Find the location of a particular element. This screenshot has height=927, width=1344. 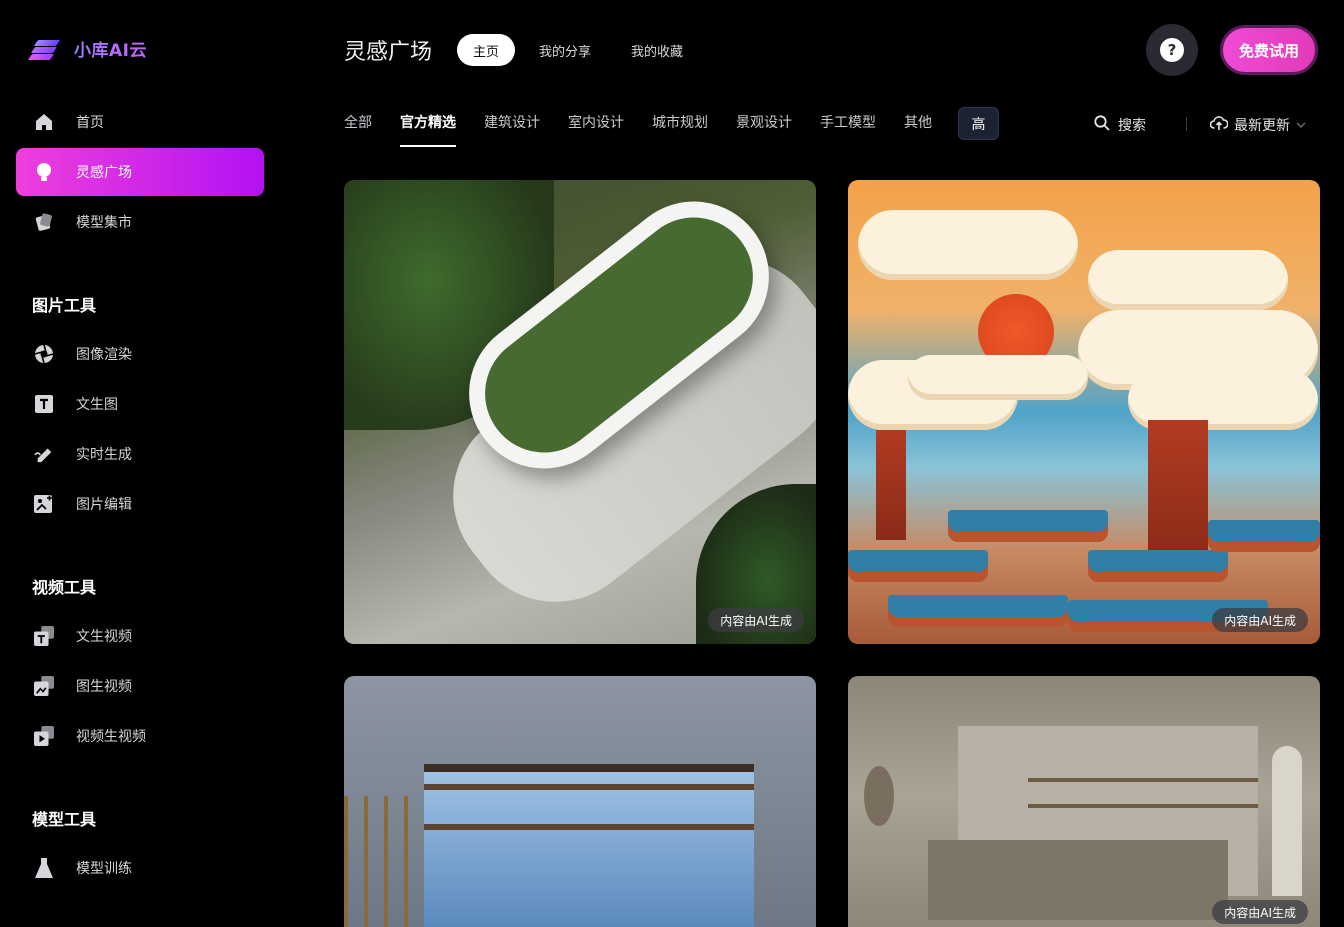

filter-urban-planning: 城市规划 is located at coordinates (680, 124).